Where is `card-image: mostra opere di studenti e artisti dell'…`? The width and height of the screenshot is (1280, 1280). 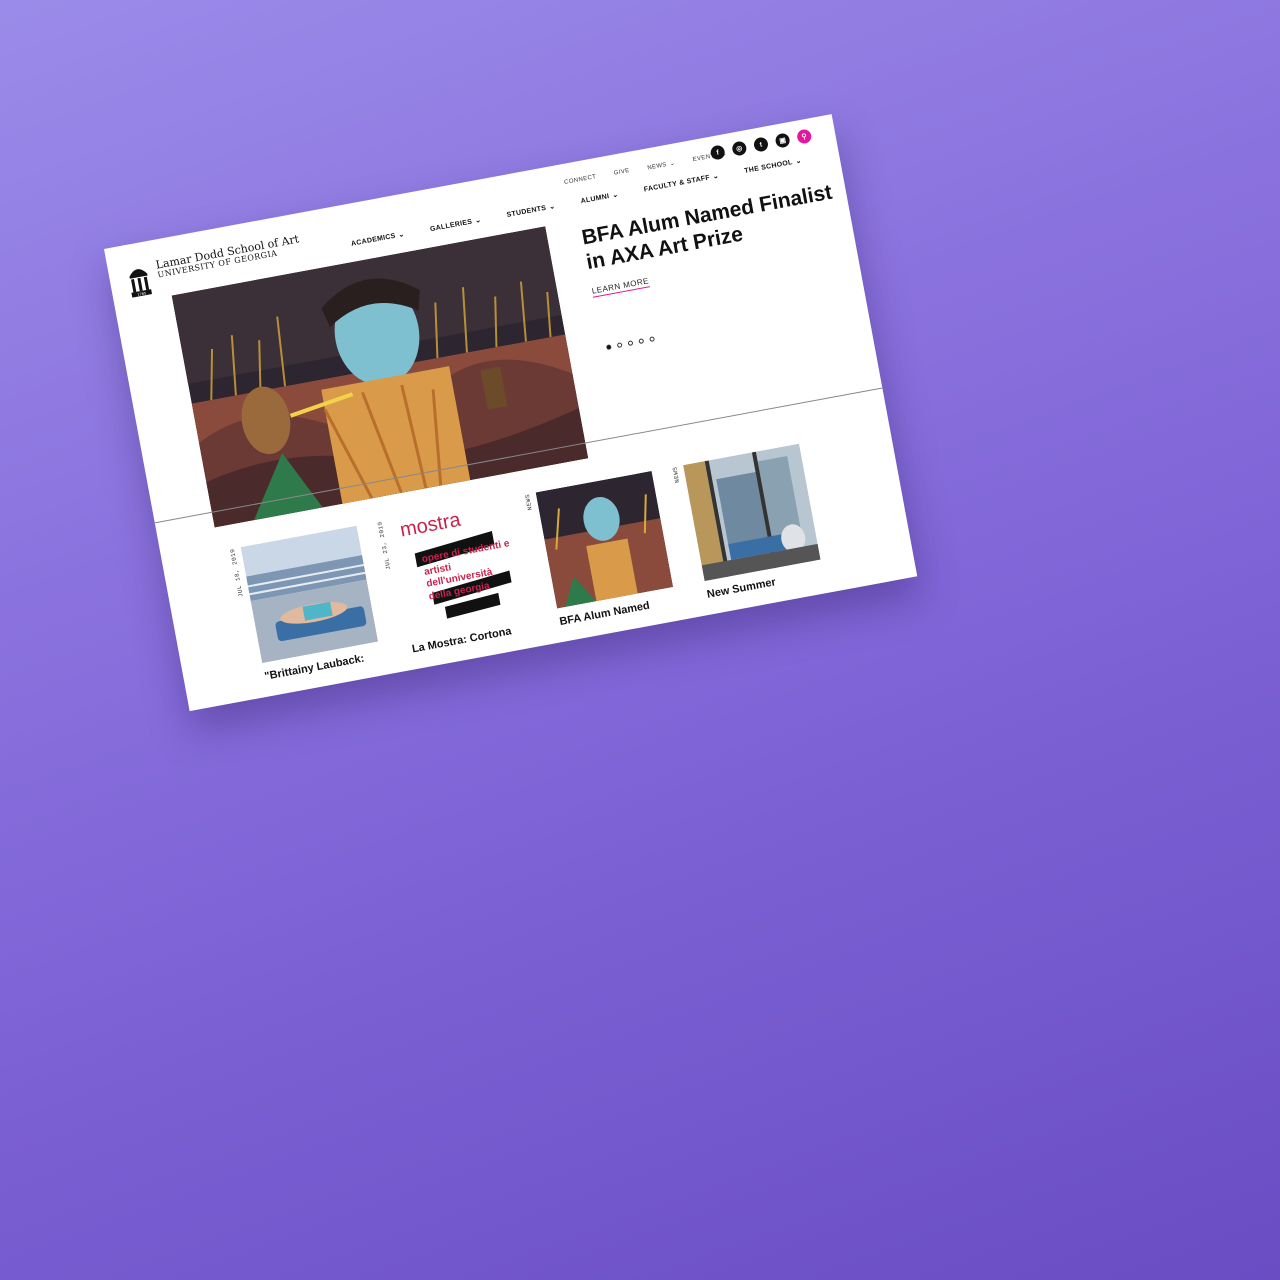 card-image: mostra opere di studenti e artisti dell'… is located at coordinates (457, 567).